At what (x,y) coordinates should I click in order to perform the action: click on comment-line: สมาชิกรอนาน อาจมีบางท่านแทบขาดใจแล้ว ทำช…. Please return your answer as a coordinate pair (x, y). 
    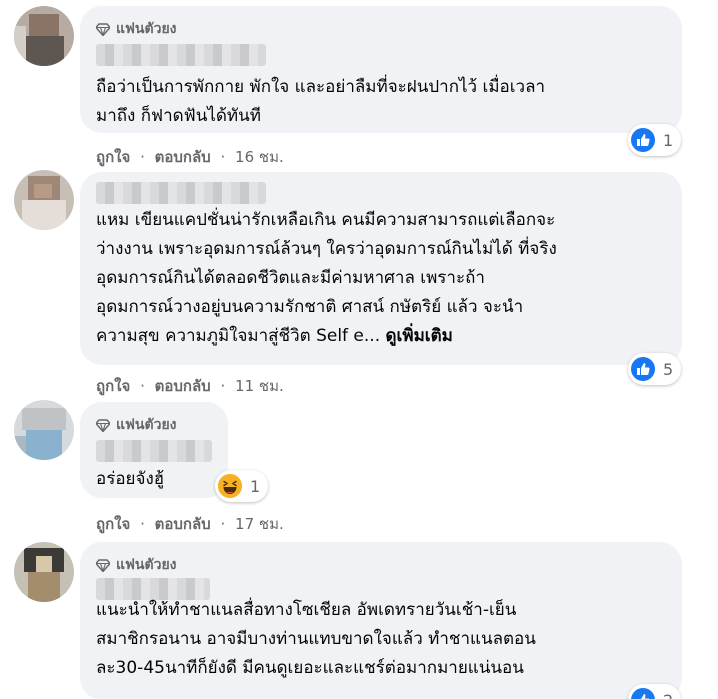
    Looking at the image, I should click on (316, 639).